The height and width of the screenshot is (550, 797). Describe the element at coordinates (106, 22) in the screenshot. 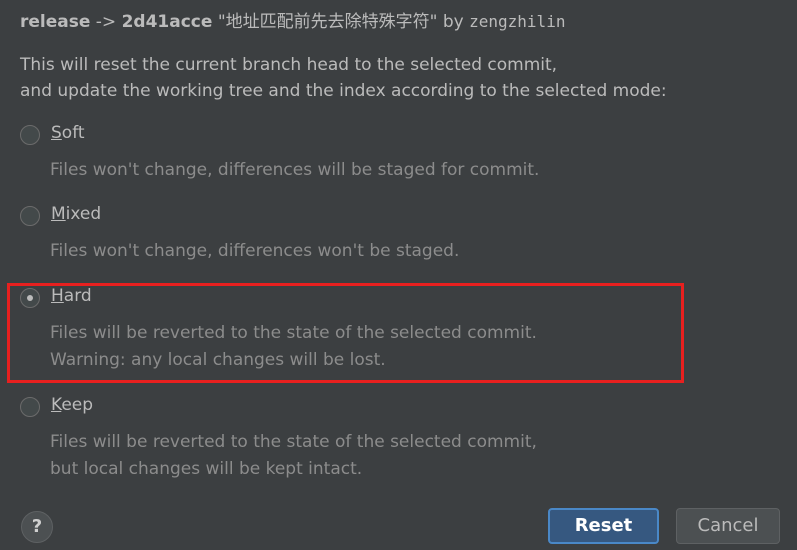

I see `arrow: ->` at that location.